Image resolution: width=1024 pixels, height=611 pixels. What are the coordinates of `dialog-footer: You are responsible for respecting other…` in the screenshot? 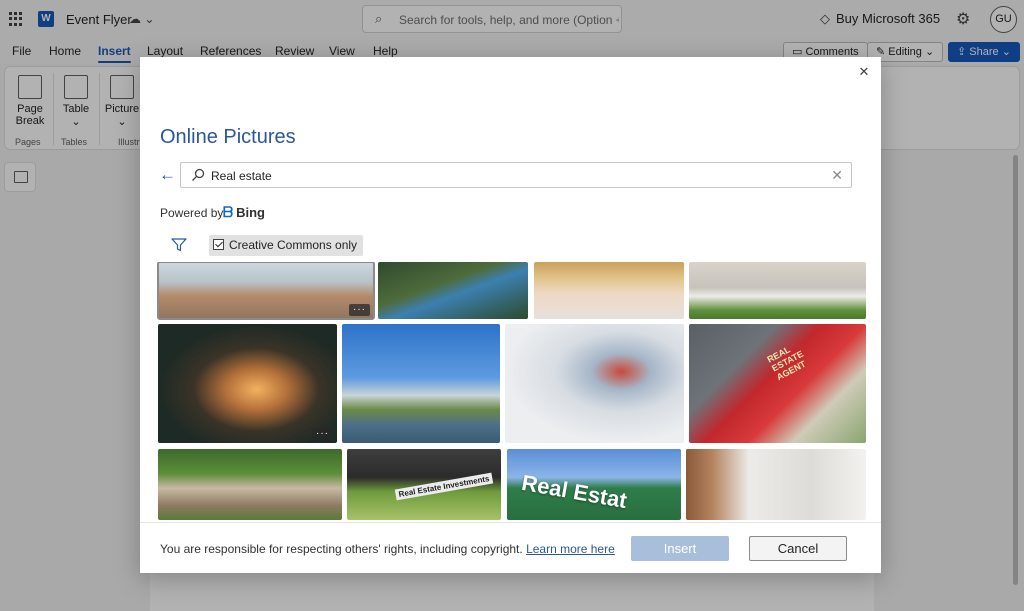 It's located at (510, 547).